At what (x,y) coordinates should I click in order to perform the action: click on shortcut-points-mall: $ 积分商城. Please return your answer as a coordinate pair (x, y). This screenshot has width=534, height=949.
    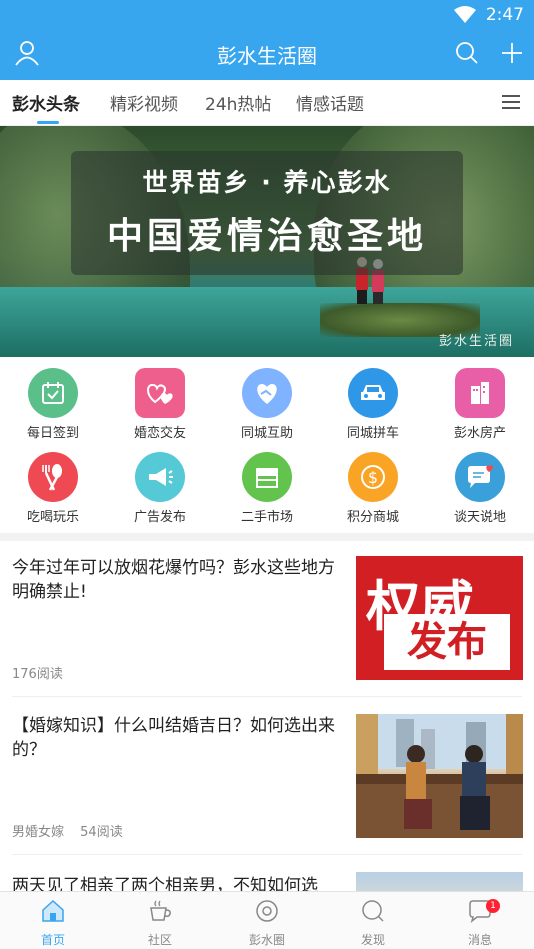
    Looking at the image, I should click on (373, 488).